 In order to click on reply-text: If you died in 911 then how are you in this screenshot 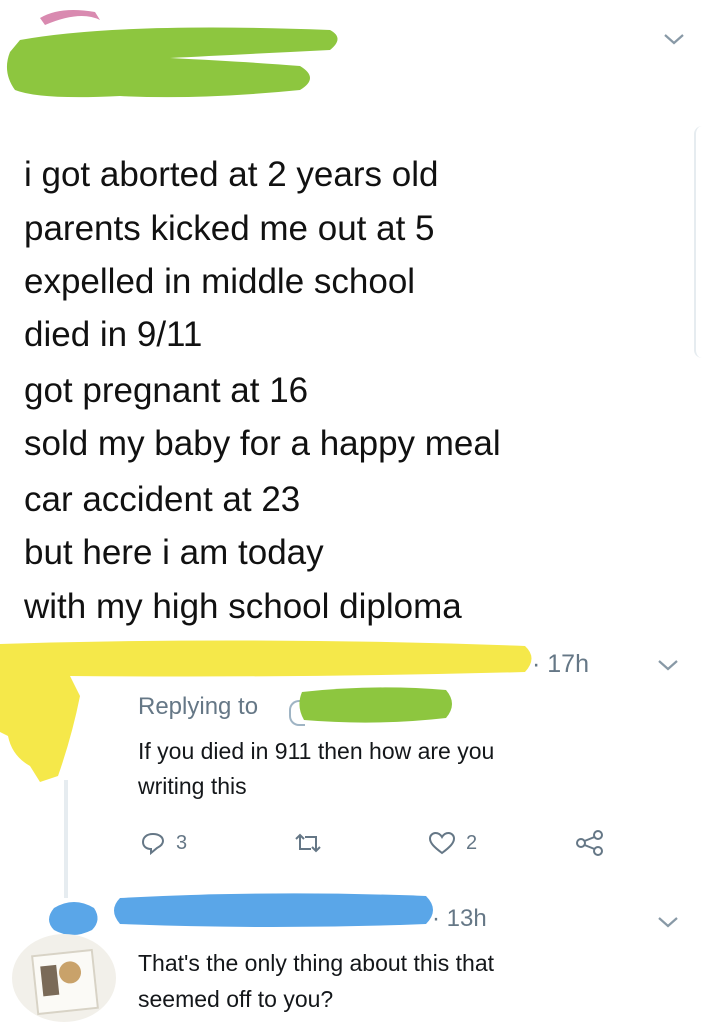, I will do `click(316, 751)`.